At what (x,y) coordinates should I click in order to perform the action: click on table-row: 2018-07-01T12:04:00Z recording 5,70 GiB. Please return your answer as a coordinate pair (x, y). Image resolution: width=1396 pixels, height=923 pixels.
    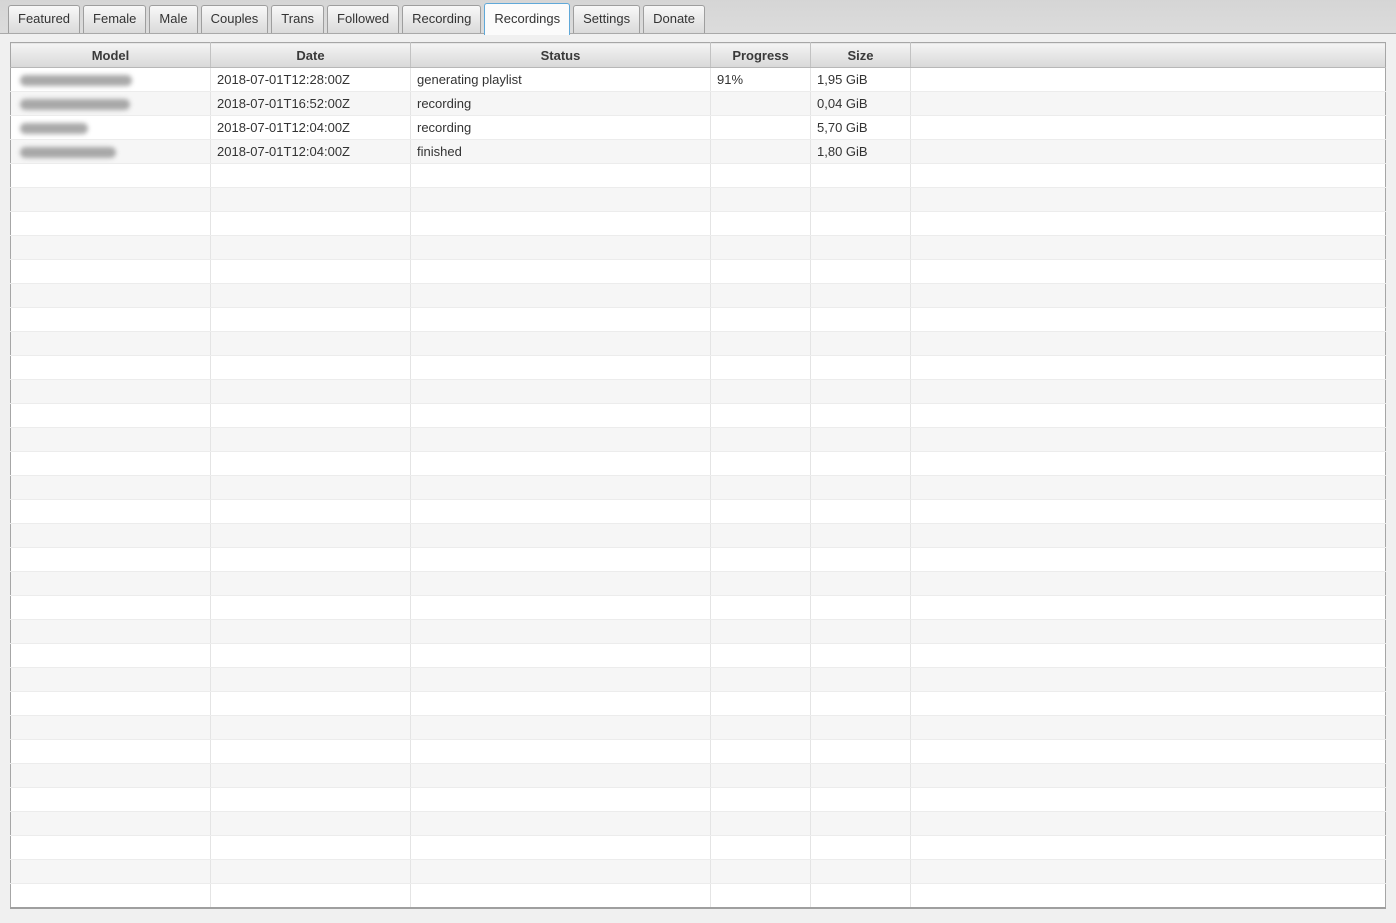
    Looking at the image, I should click on (698, 127).